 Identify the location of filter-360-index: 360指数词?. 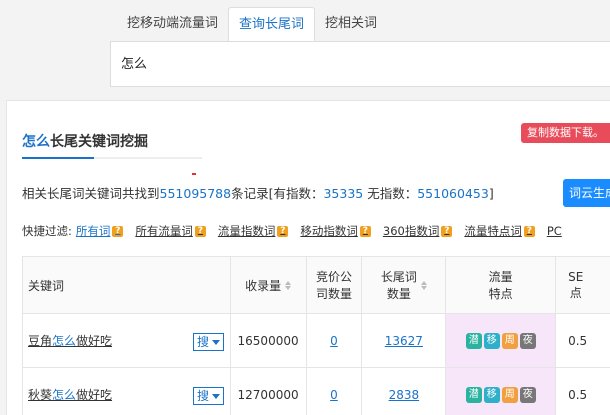
(417, 231).